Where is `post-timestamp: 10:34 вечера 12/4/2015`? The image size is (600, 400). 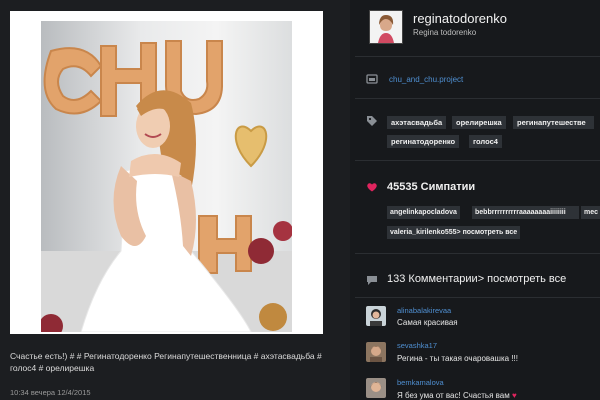
post-timestamp: 10:34 вечера 12/4/2015 is located at coordinates (50, 392).